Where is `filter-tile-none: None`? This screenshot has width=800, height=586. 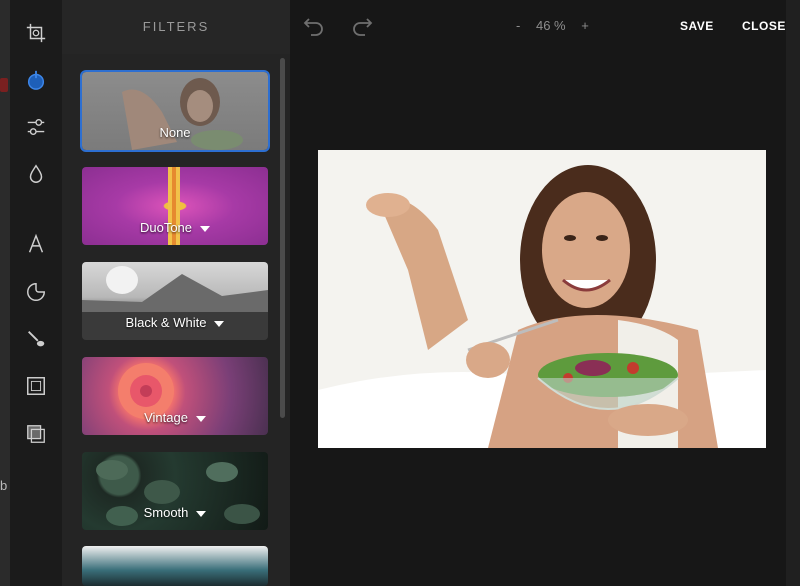
filter-tile-none: None is located at coordinates (175, 111).